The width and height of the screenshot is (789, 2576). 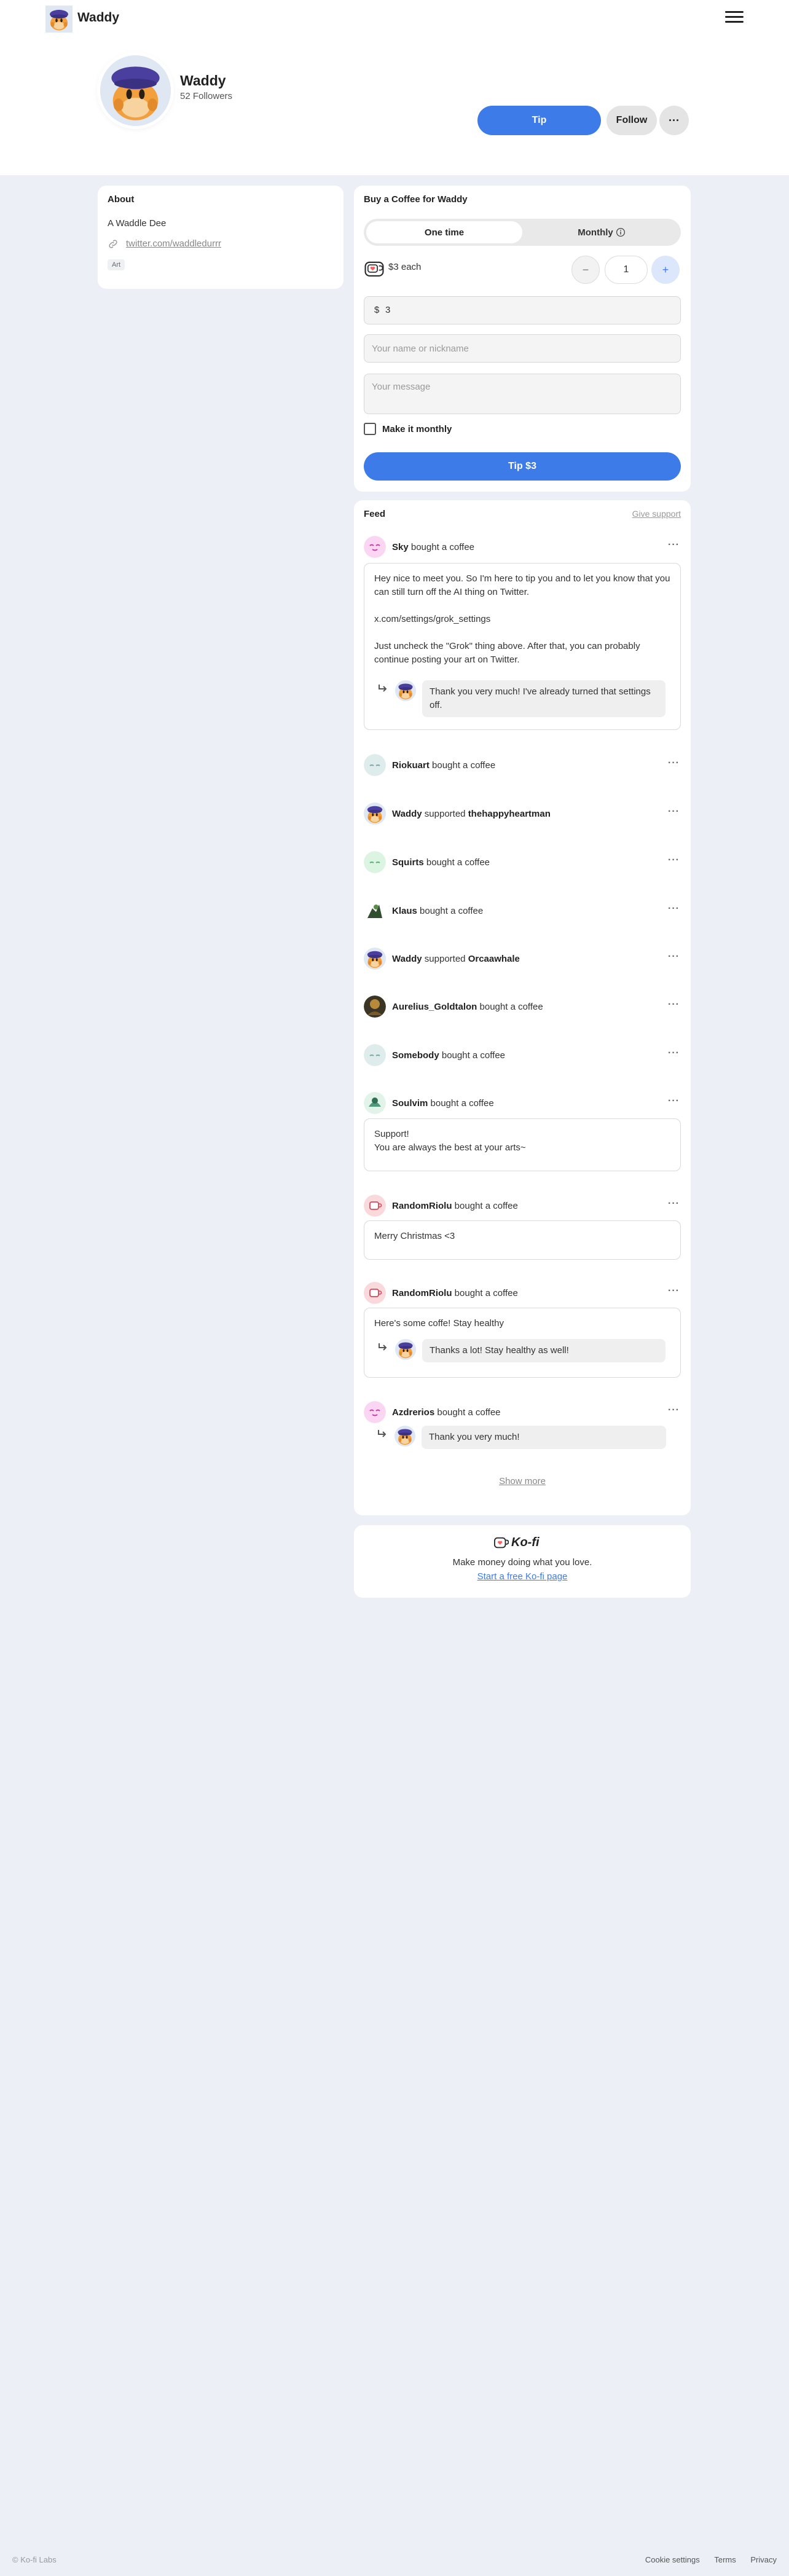 What do you see at coordinates (370, 429) in the screenshot?
I see `make-monthly-checkbox` at bounding box center [370, 429].